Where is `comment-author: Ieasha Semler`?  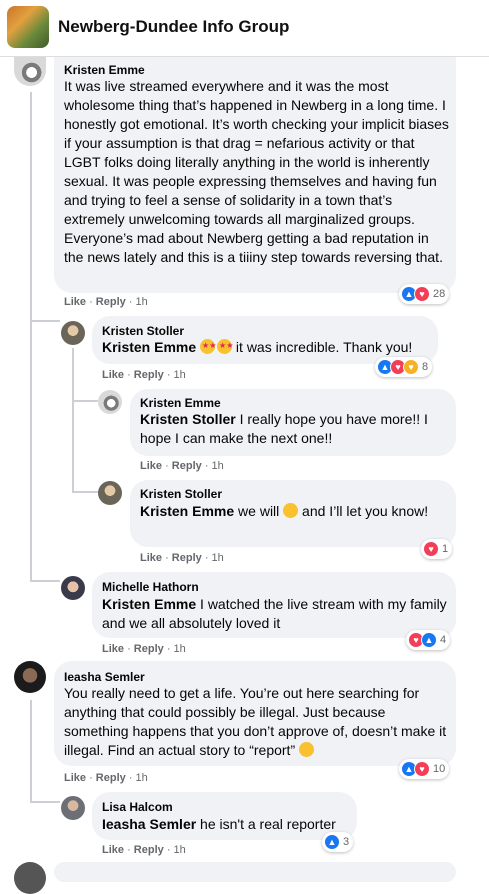 comment-author: Ieasha Semler is located at coordinates (104, 677).